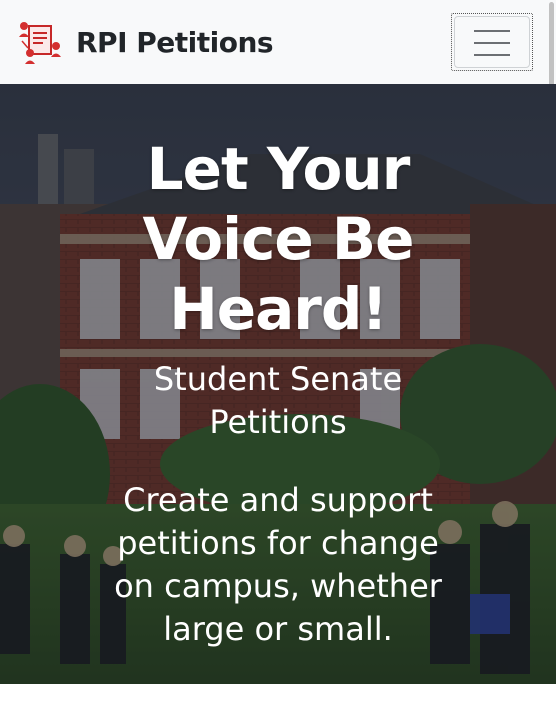  I want to click on petition-people-icon, so click(40, 43).